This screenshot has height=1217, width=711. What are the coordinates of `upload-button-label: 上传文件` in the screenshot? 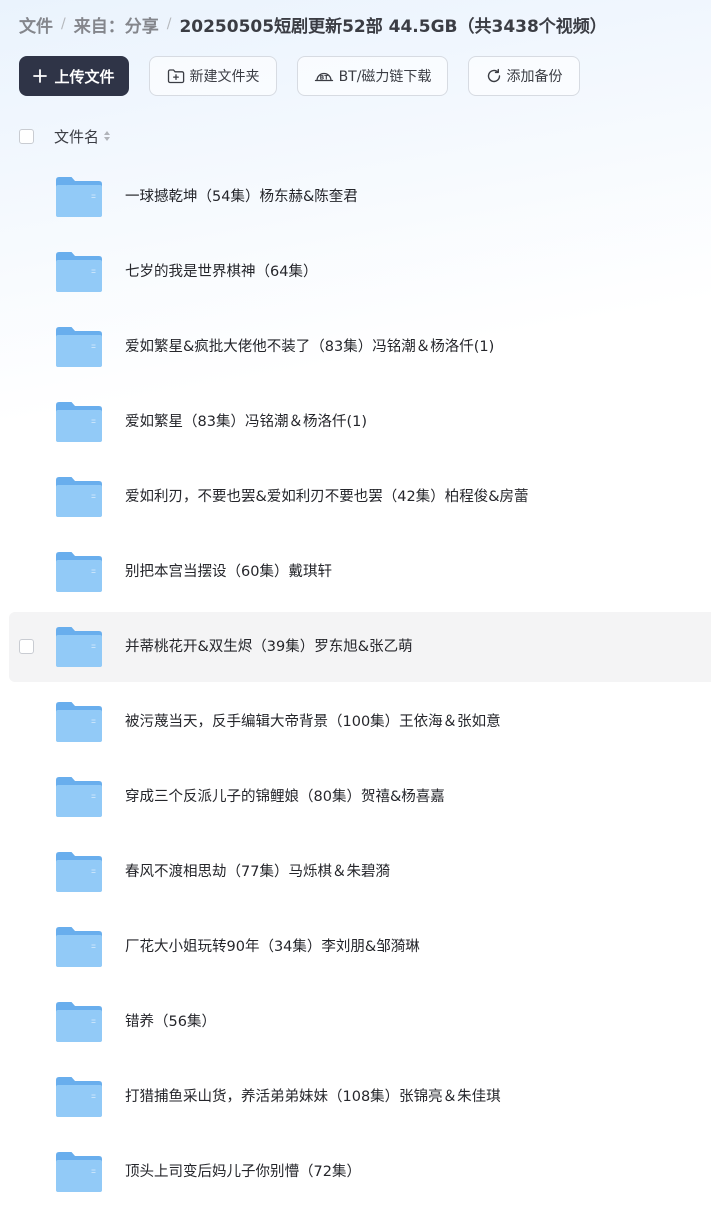 It's located at (84, 76).